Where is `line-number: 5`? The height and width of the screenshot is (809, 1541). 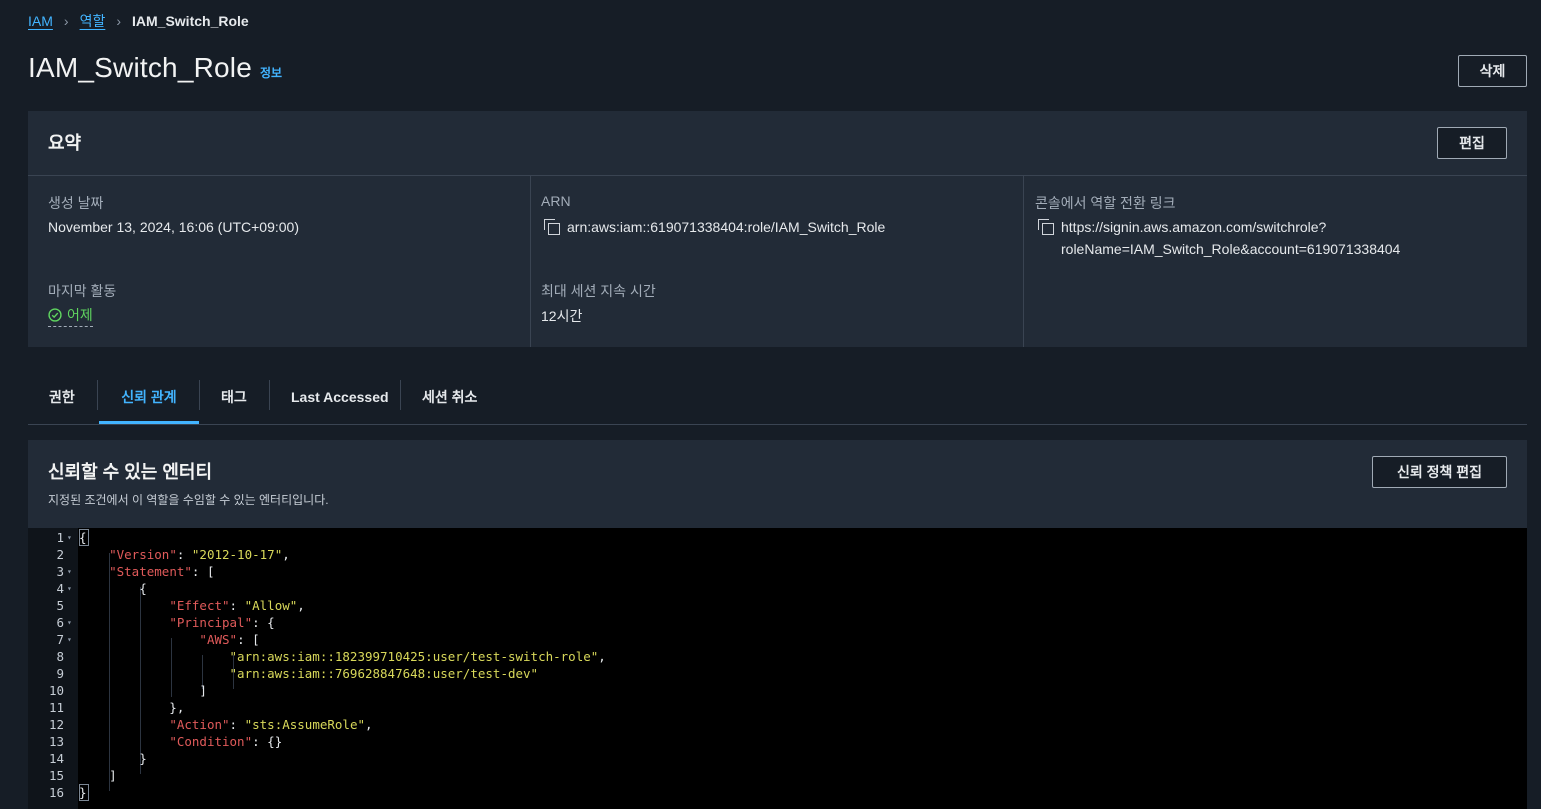 line-number: 5 is located at coordinates (60, 605).